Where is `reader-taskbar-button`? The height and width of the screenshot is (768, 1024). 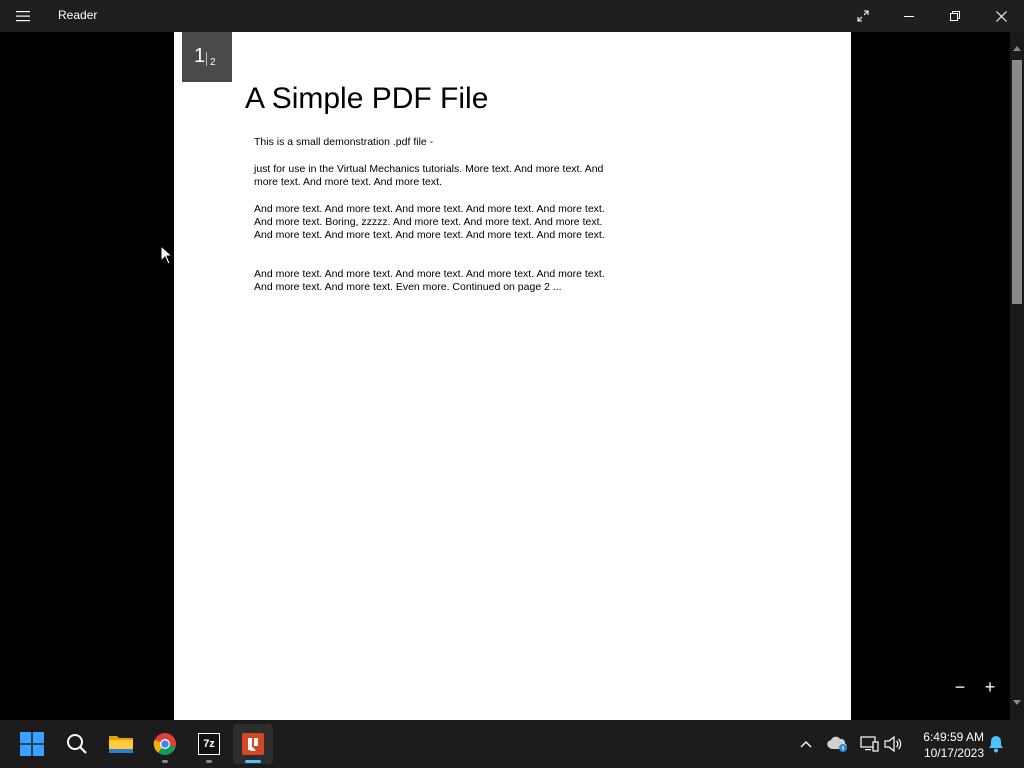
reader-taskbar-button is located at coordinates (253, 744).